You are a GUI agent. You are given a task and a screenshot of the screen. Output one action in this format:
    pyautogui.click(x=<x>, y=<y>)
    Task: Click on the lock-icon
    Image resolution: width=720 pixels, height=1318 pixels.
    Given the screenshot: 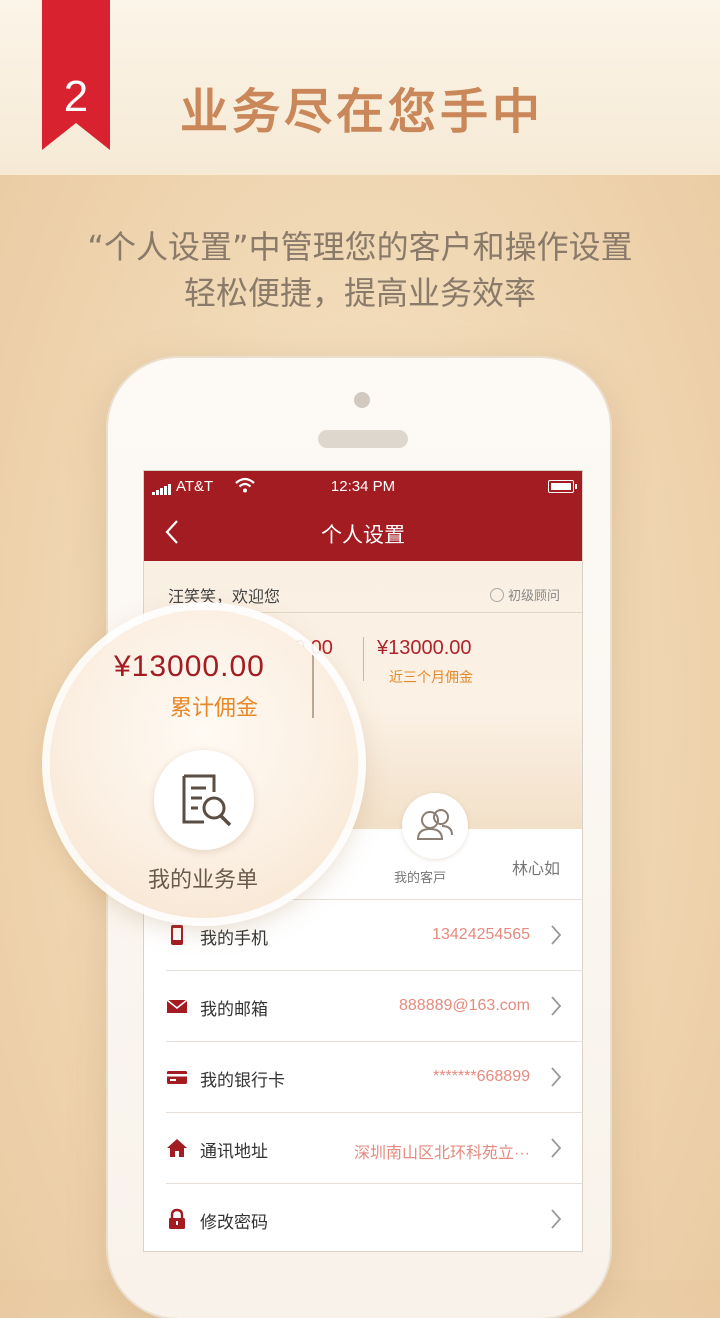 What is the action you would take?
    pyautogui.click(x=177, y=1218)
    